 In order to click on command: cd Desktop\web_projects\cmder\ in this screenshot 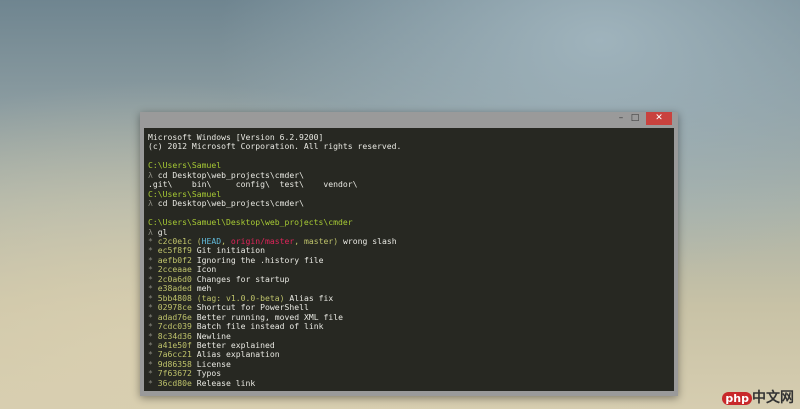, I will do `click(230, 203)`.